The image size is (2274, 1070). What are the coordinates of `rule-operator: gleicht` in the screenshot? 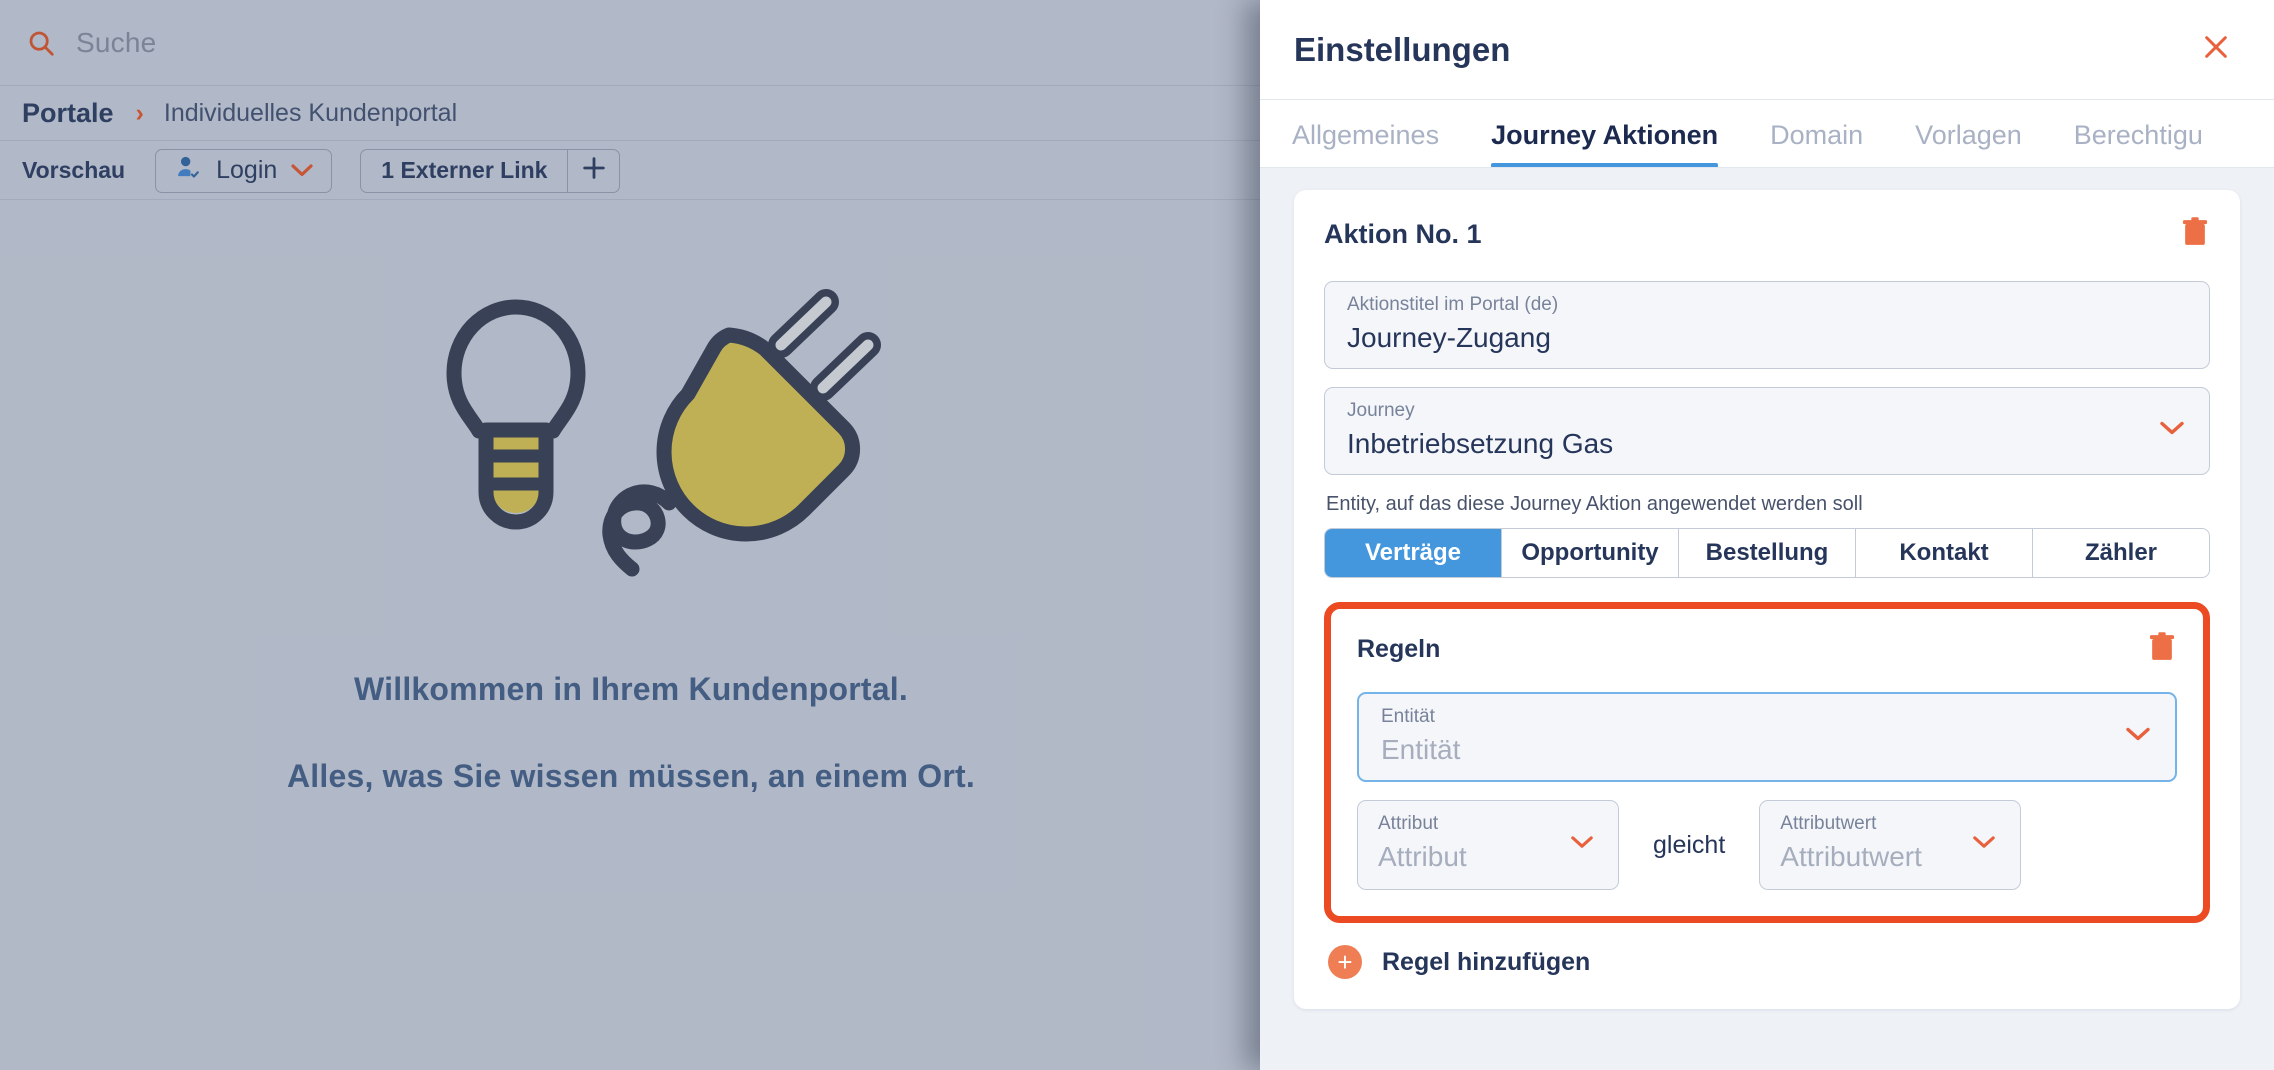 It's located at (1689, 844).